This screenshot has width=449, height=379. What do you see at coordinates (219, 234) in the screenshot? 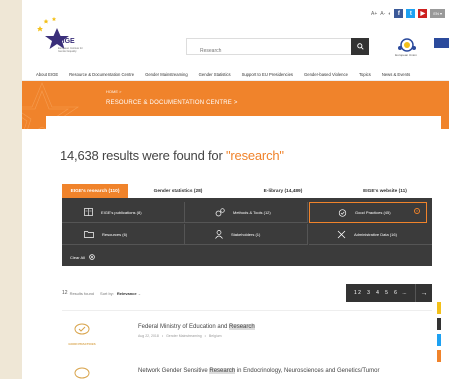
I see `person-icon` at bounding box center [219, 234].